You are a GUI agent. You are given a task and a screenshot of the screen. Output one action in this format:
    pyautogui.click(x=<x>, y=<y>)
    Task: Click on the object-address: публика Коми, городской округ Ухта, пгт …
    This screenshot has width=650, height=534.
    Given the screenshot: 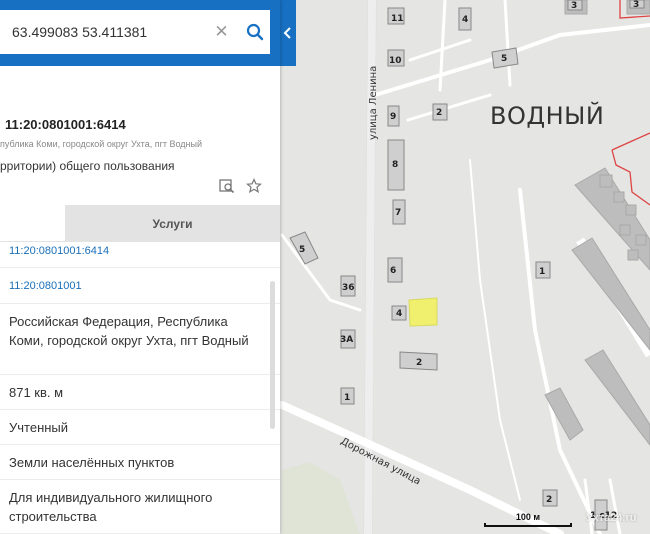 What is the action you would take?
    pyautogui.click(x=101, y=144)
    